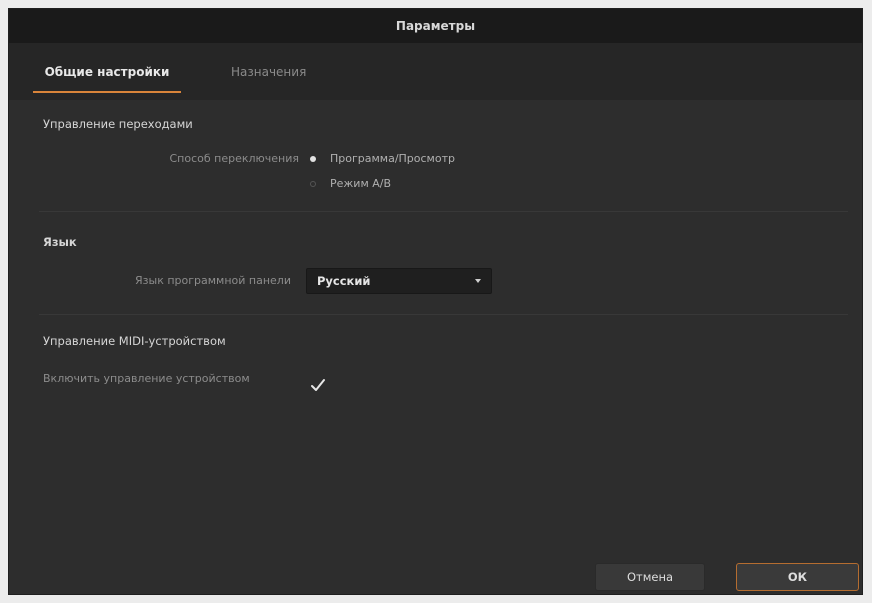 The width and height of the screenshot is (872, 603). I want to click on enable-device-control-label: Включить управление устройством, so click(146, 378).